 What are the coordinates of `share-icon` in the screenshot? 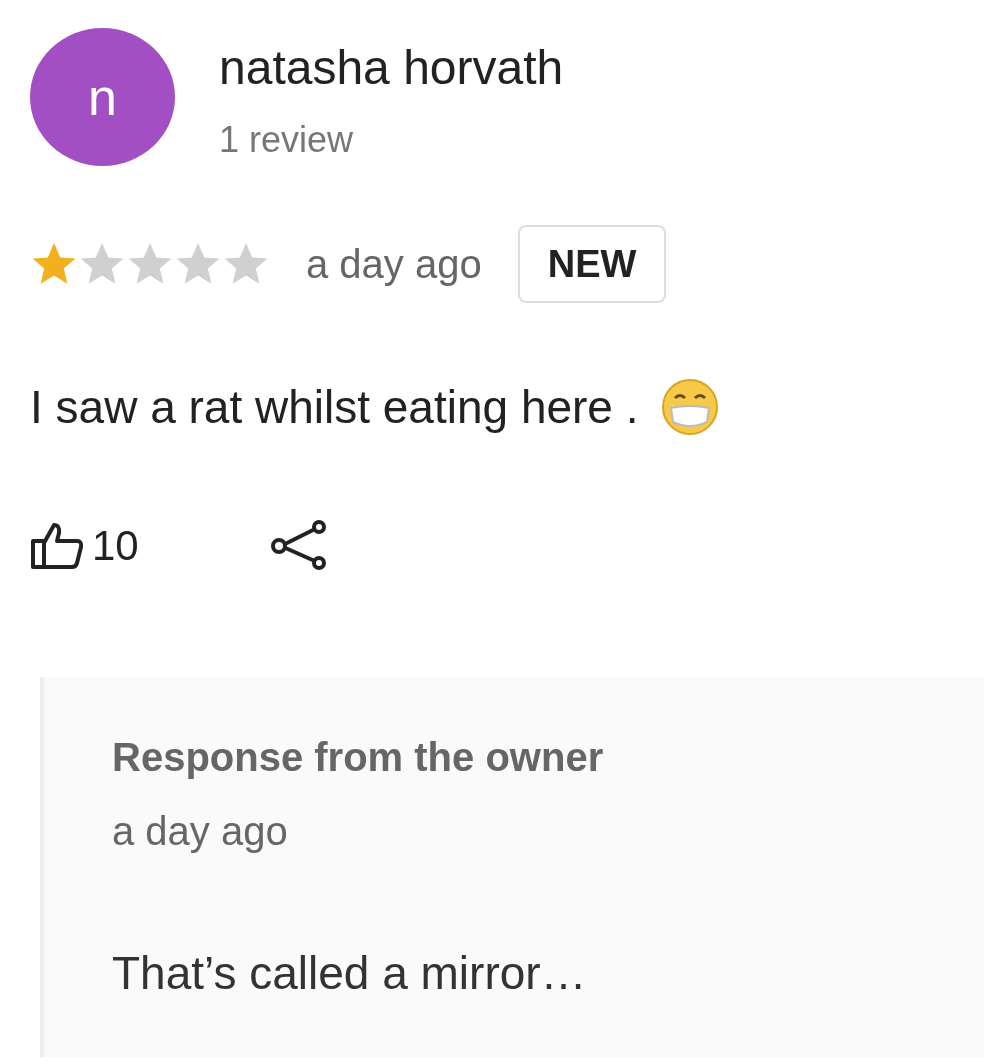 It's located at (298, 545).